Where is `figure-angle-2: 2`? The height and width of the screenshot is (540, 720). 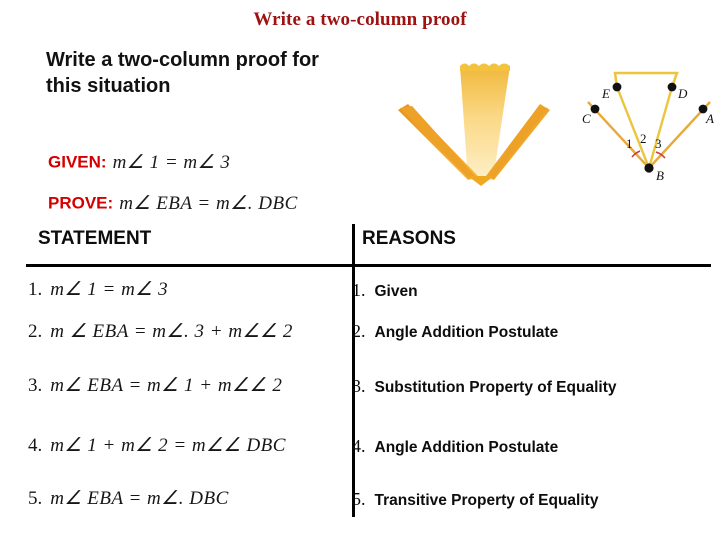
figure-angle-2: 2 is located at coordinates (643, 138).